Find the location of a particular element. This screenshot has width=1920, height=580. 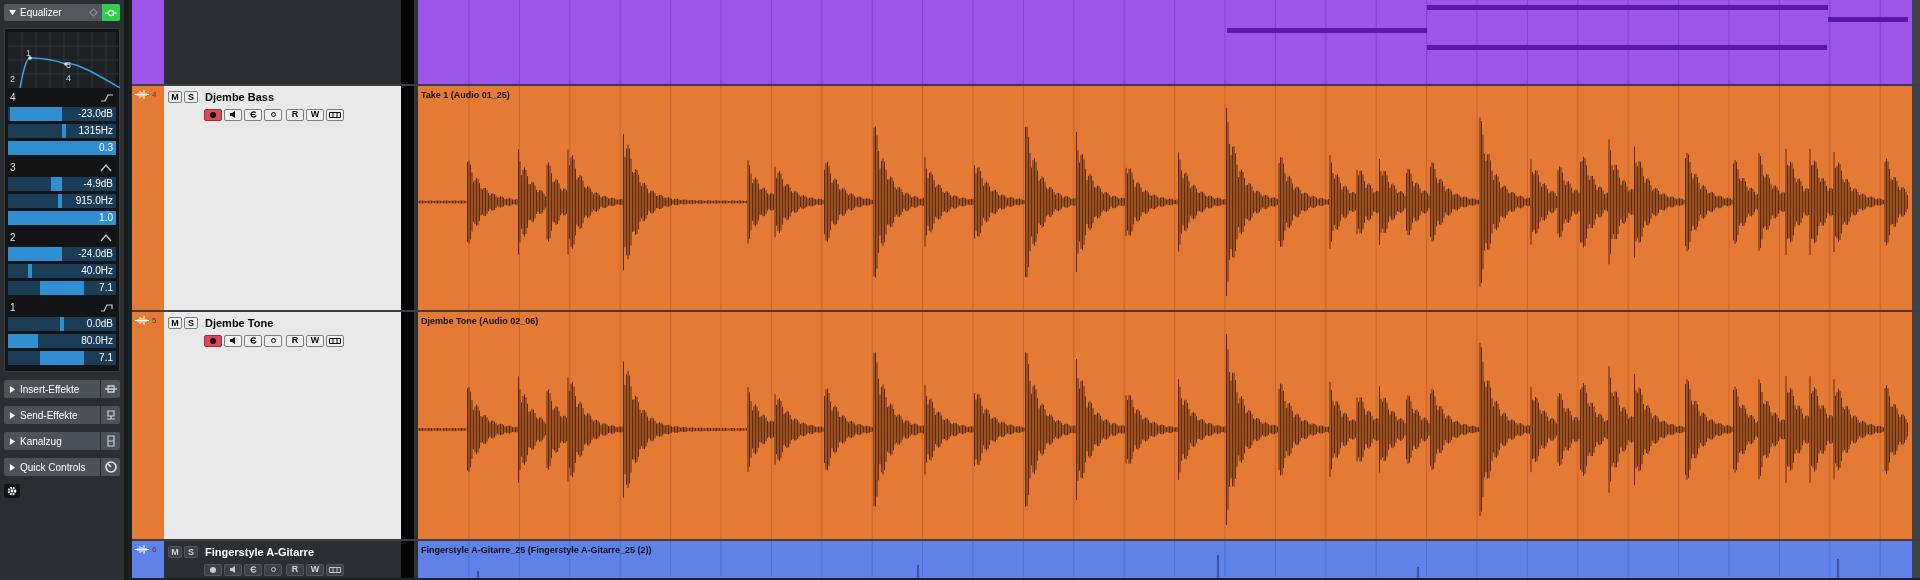

slider-value: -4.9dB is located at coordinates (98, 184).